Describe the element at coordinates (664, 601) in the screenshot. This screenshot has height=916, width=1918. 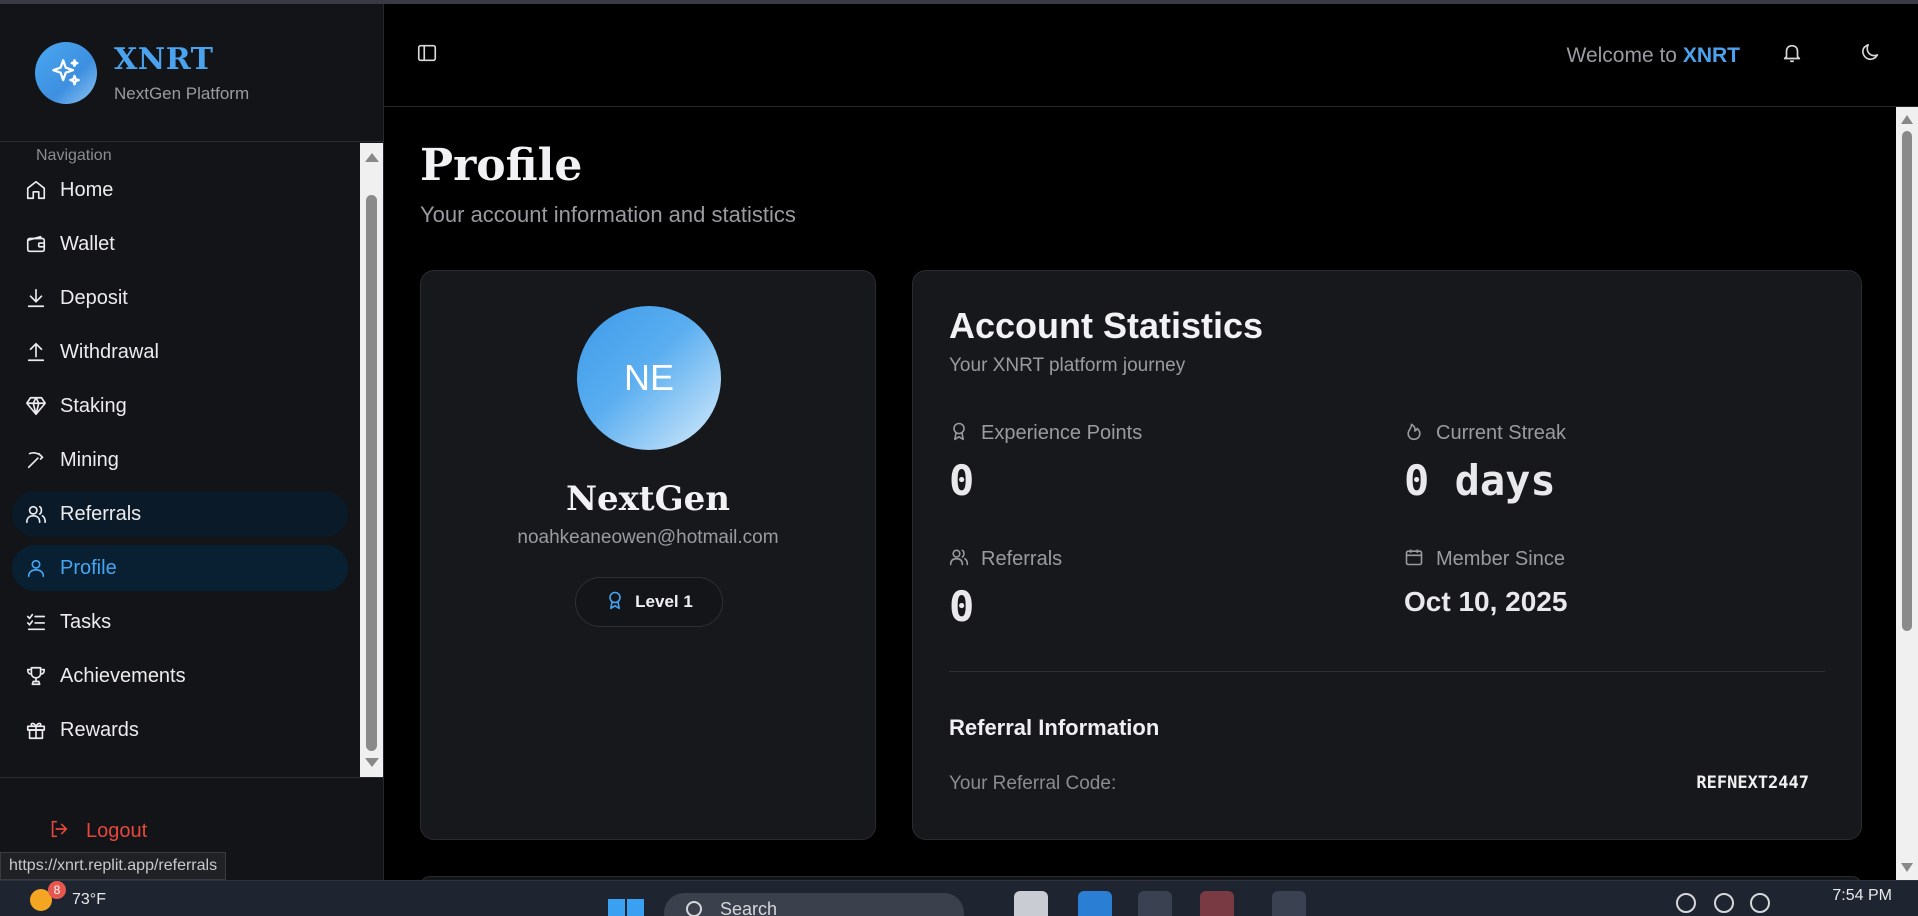
I see `level-label: Level 1` at that location.